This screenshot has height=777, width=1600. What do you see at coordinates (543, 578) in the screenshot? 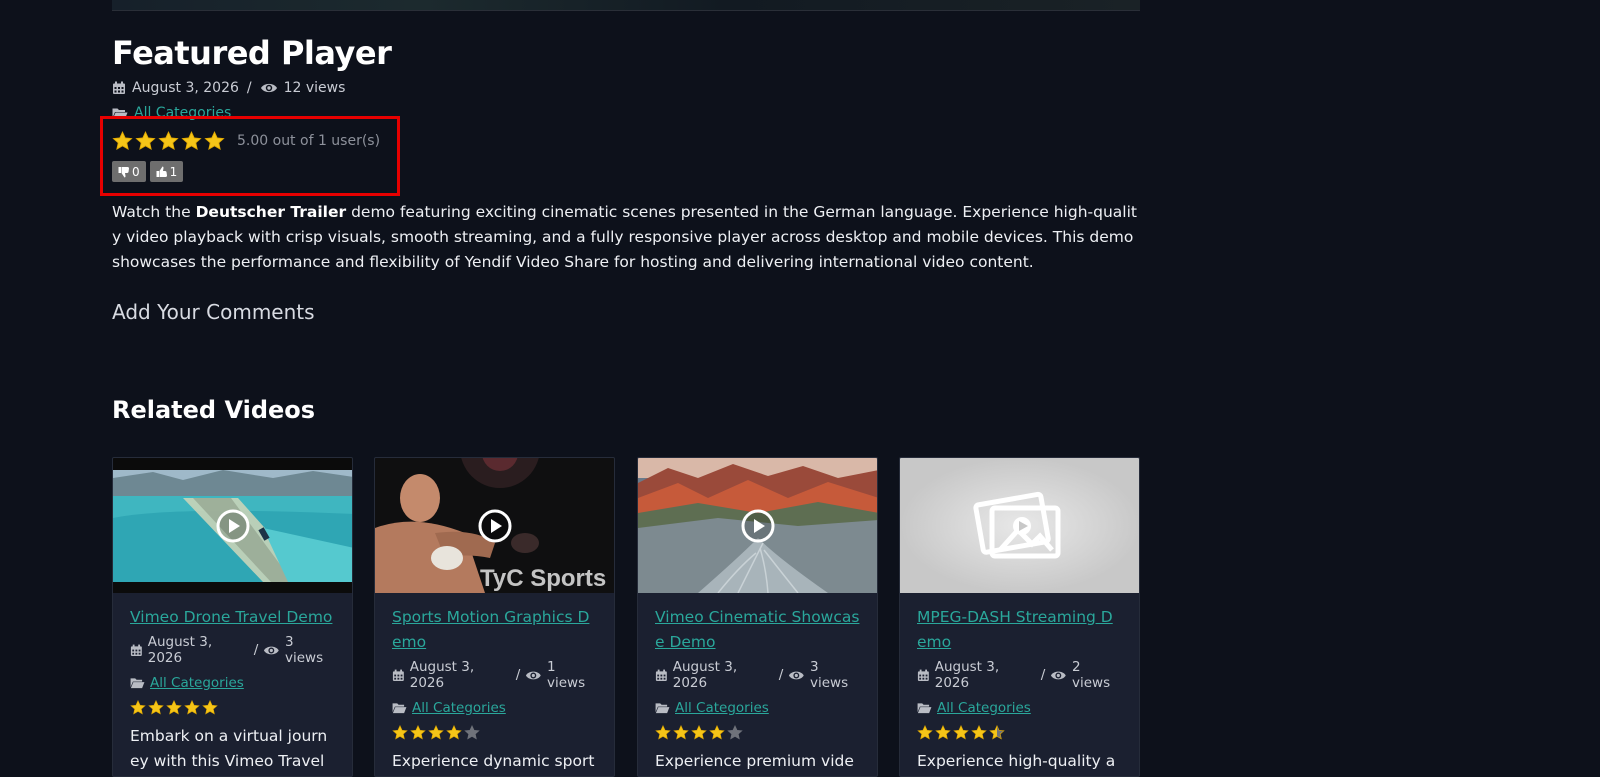
I see `svg-text: TyC Sports` at bounding box center [543, 578].